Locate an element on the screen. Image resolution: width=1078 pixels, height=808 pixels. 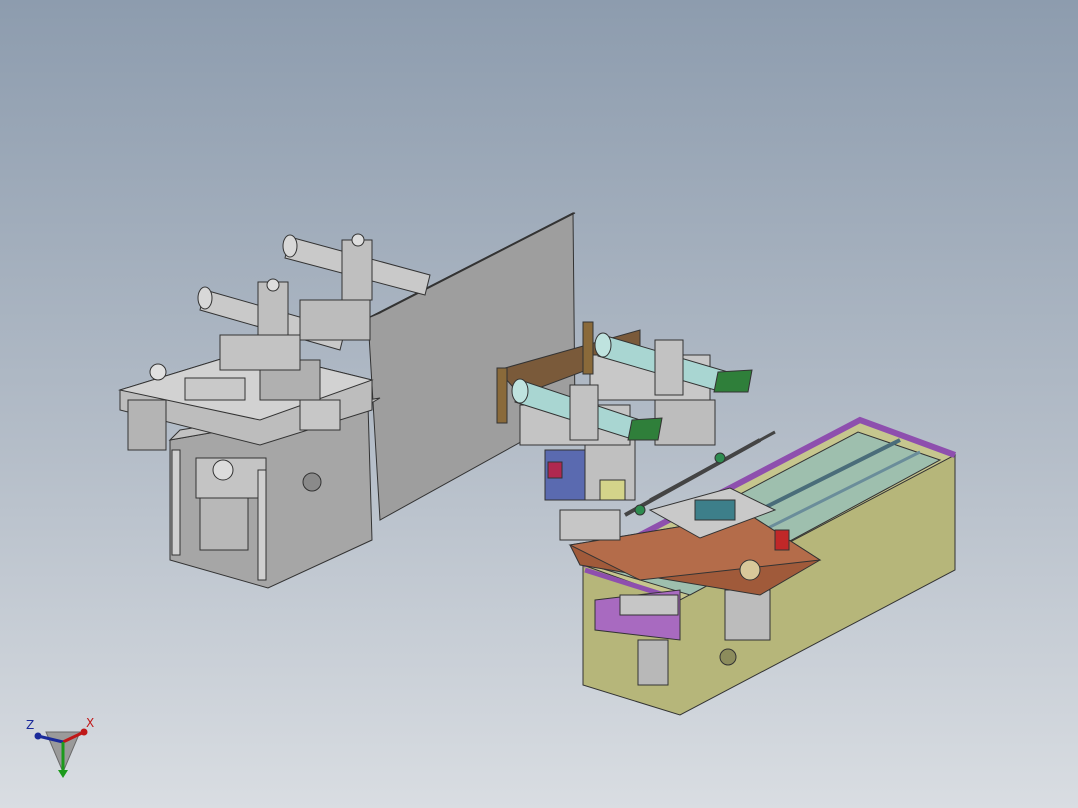
left-motor-side is located at coordinates (147, 425).